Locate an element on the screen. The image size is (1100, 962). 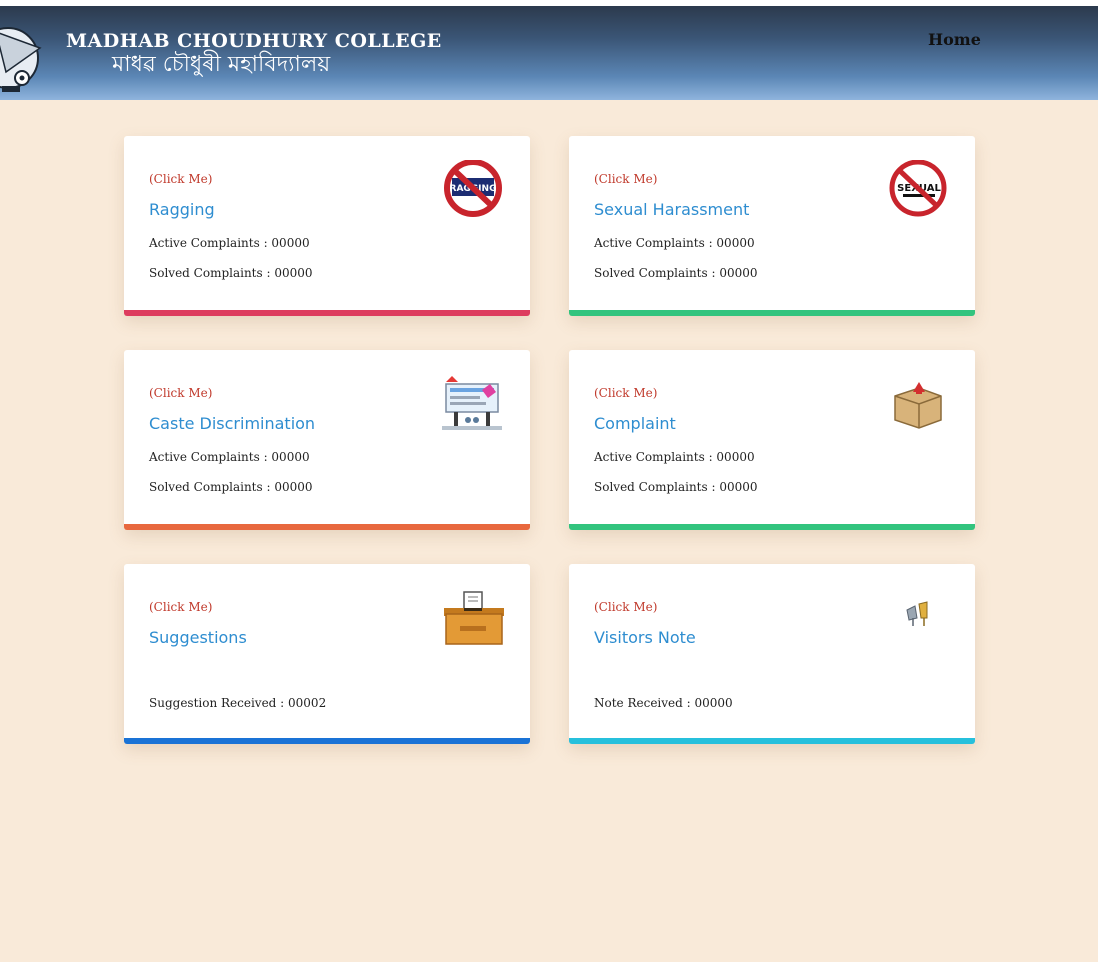
college-logo is located at coordinates (24, 56).